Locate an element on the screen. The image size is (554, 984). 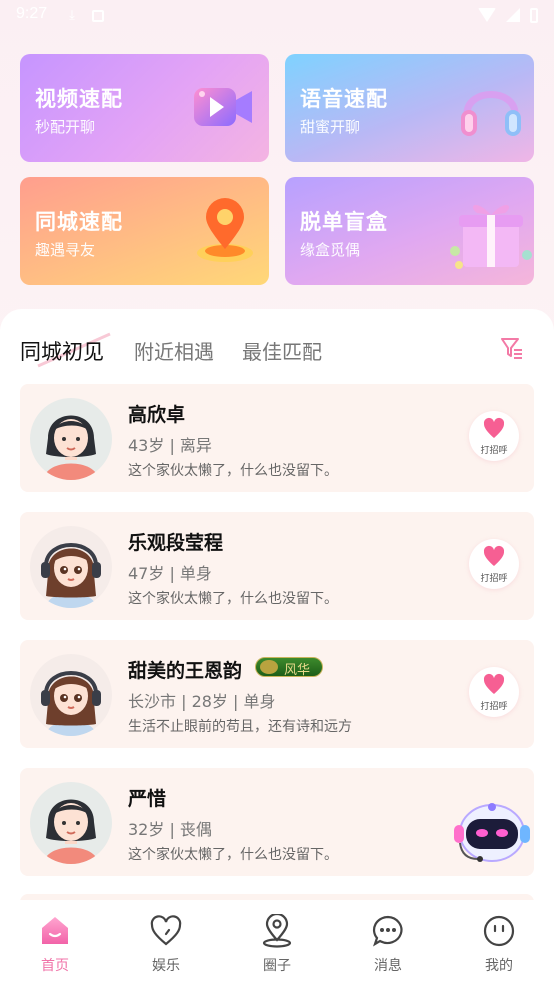
badge-label: 风华 is located at coordinates (297, 670).